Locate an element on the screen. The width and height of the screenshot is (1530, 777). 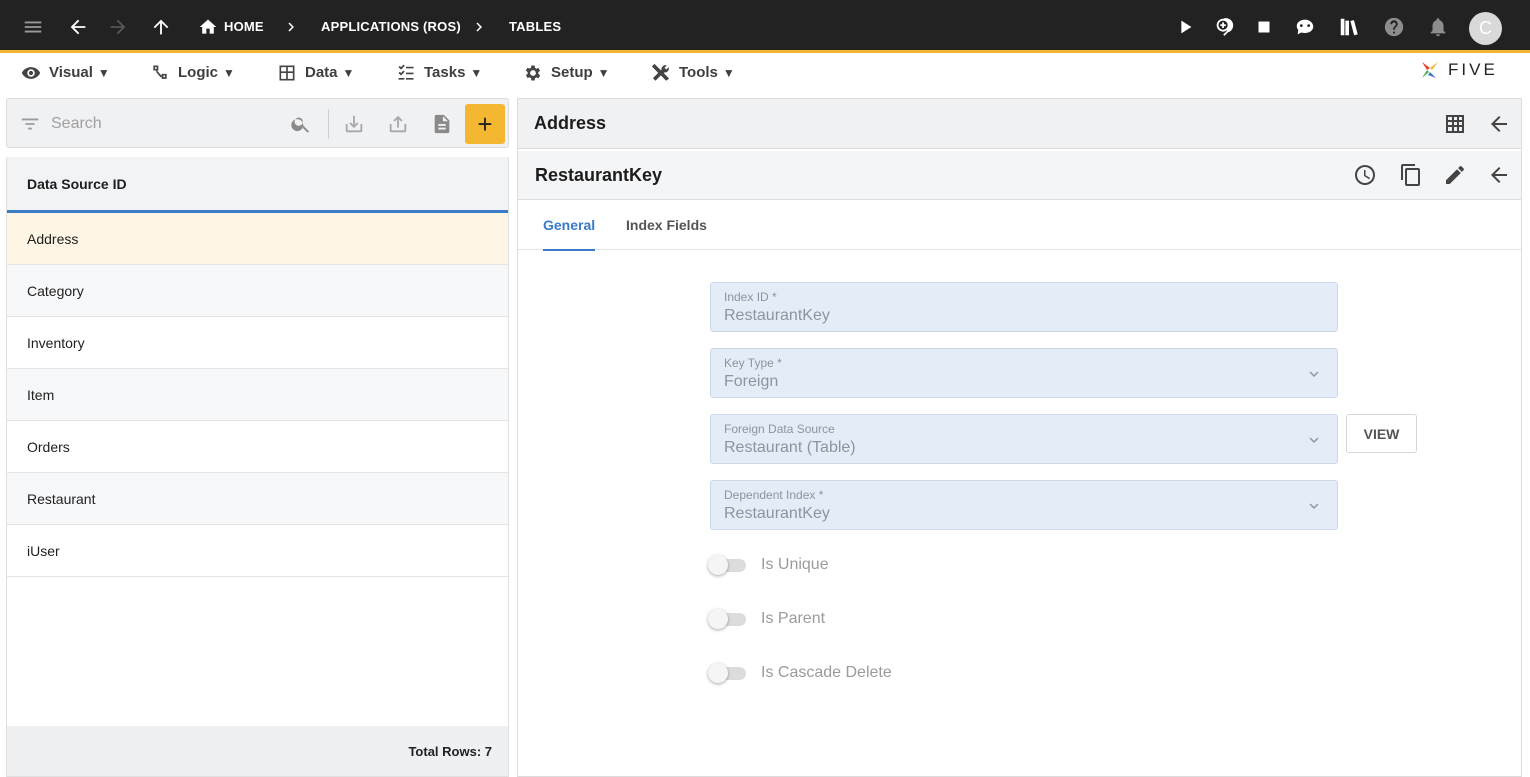
foreign-data-source-select: Foreign Data Source Restaurant (Table) is located at coordinates (1024, 439).